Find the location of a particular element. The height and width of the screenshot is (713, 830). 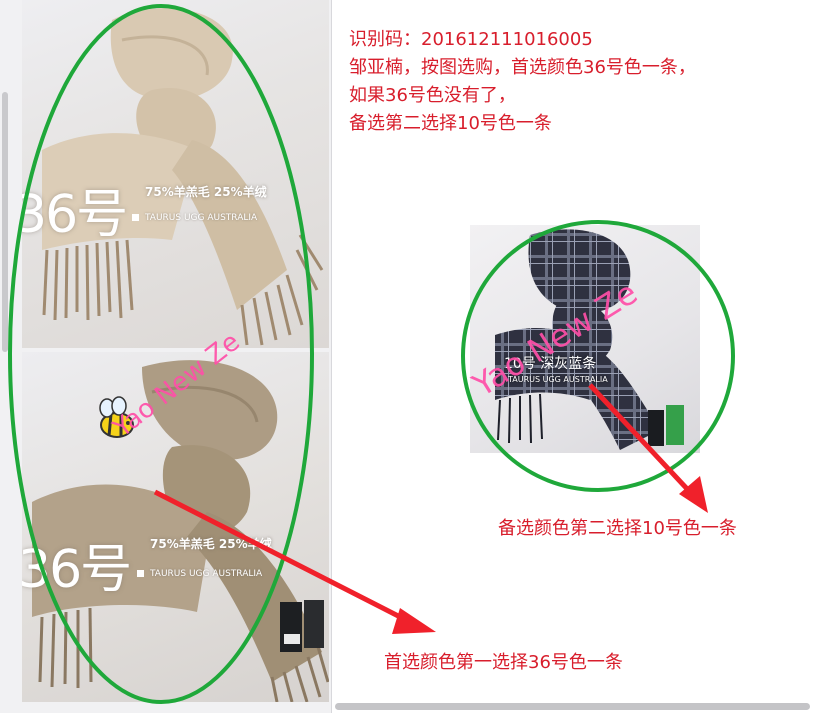

vertical-scrollbar is located at coordinates (5, 222).